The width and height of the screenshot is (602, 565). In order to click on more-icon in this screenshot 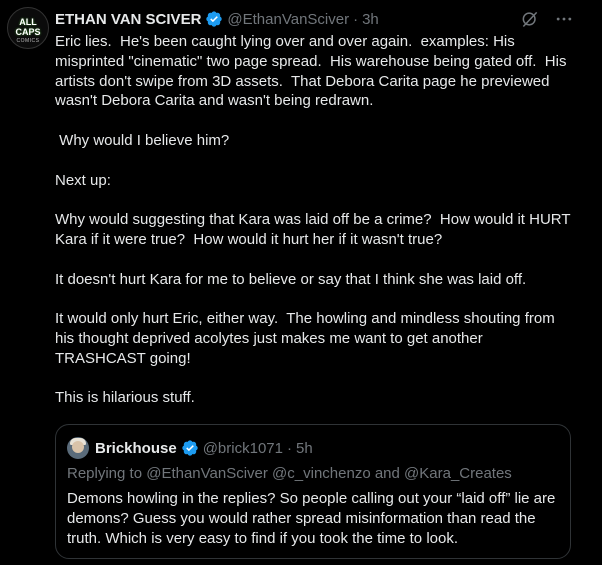, I will do `click(564, 19)`.